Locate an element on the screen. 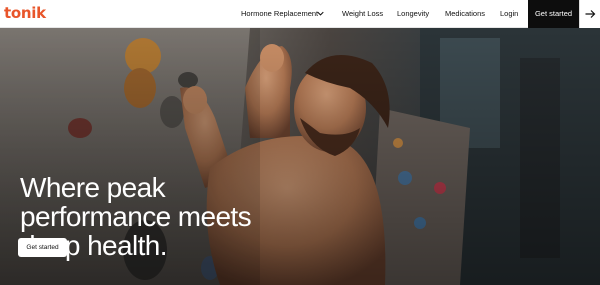 This screenshot has height=285, width=600. get-started-hero-button: Get started is located at coordinates (42, 247).